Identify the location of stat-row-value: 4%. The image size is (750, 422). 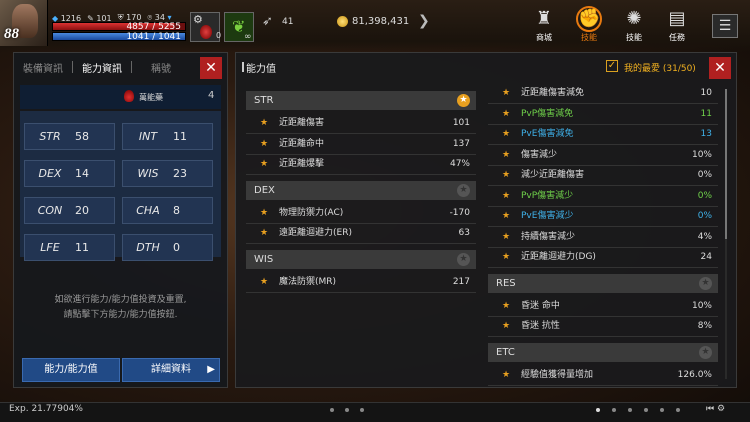
(704, 236).